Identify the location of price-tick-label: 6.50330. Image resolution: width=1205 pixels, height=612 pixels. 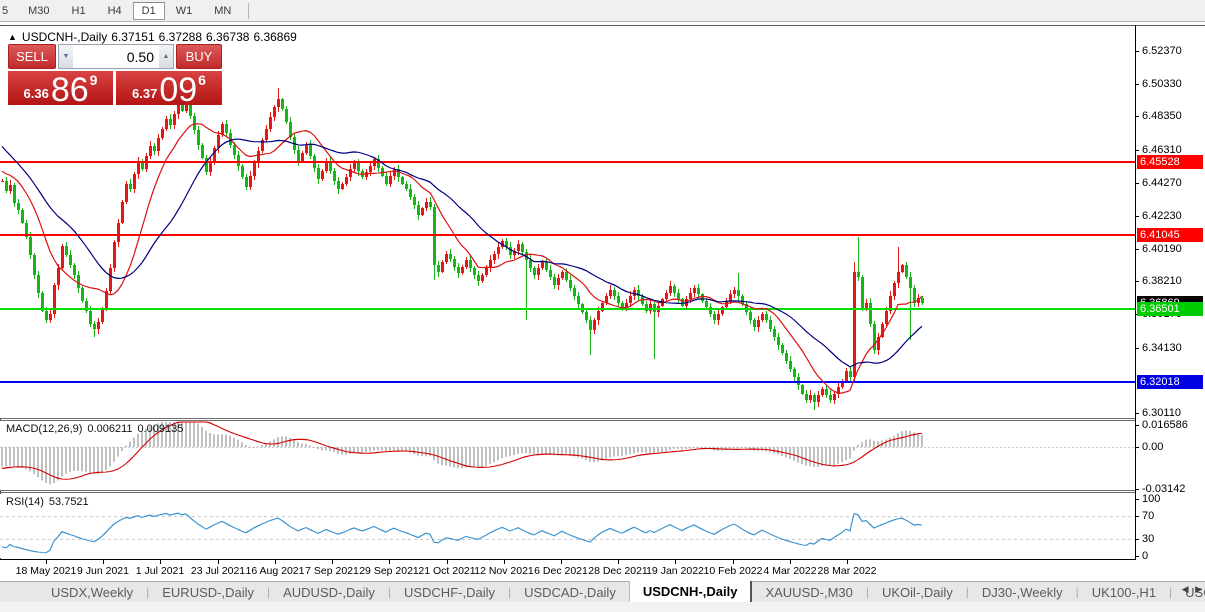
(1162, 84).